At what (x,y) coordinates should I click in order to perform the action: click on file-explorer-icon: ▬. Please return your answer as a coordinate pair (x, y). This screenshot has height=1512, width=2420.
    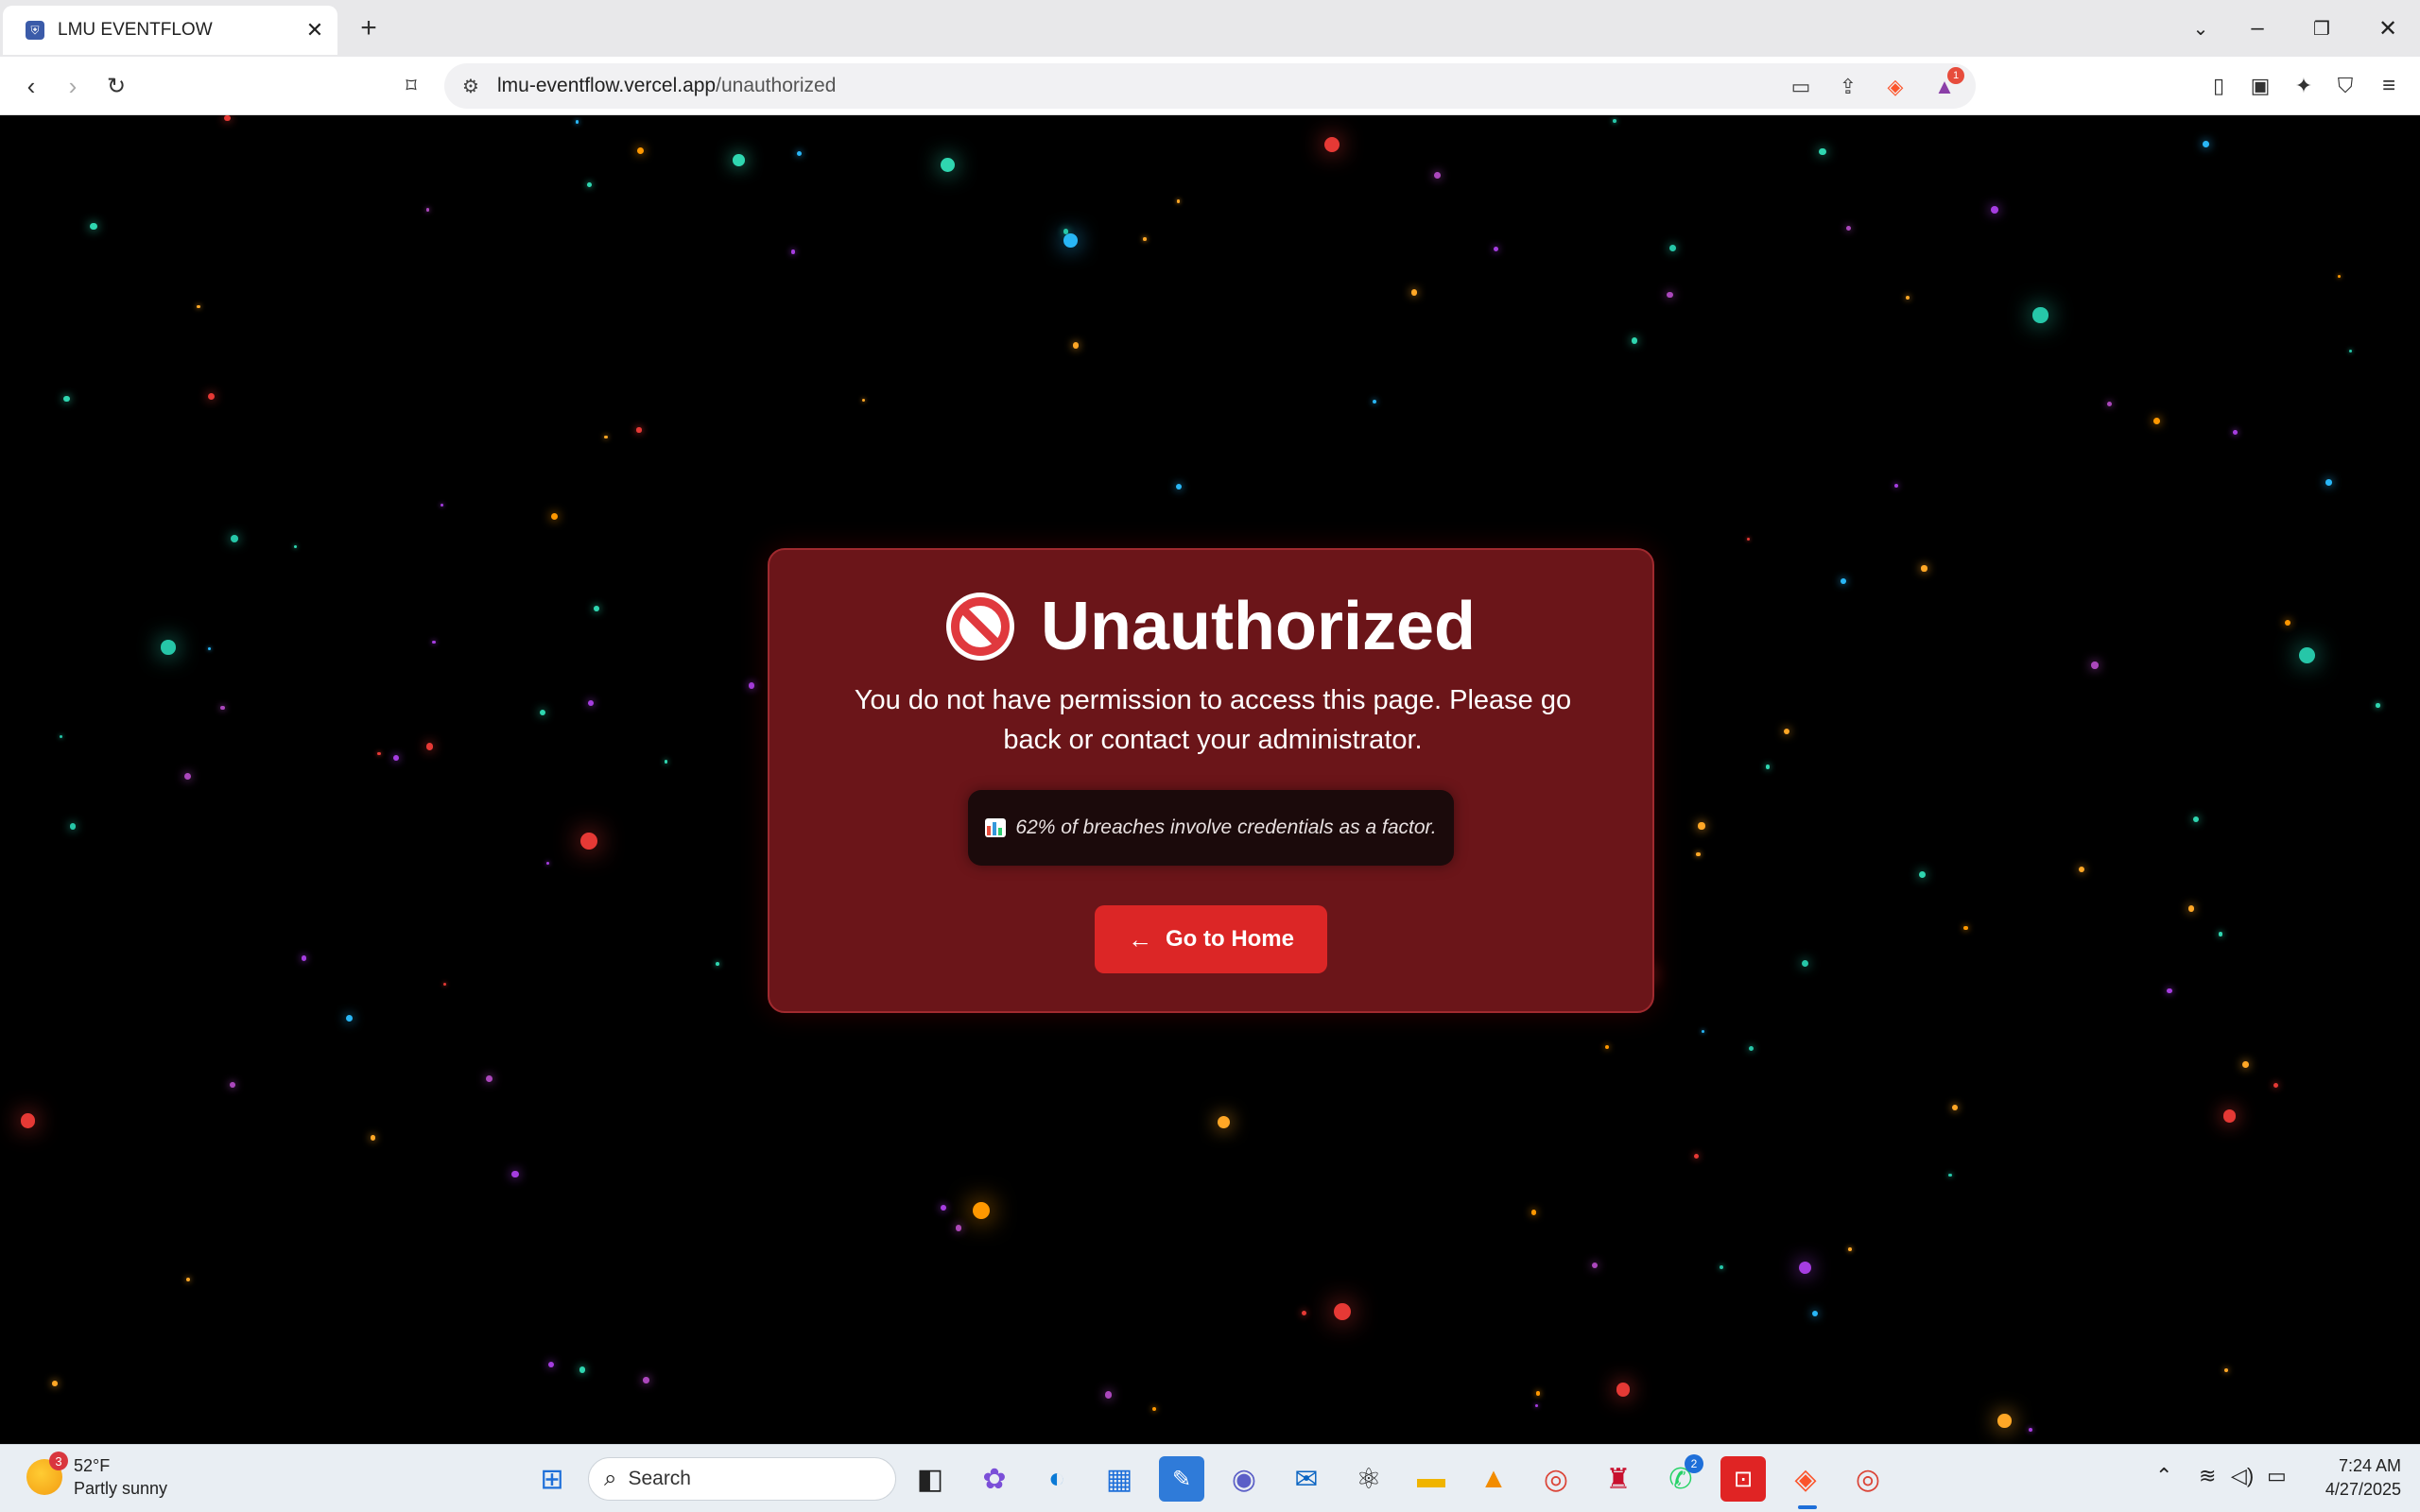
    Looking at the image, I should click on (1431, 1479).